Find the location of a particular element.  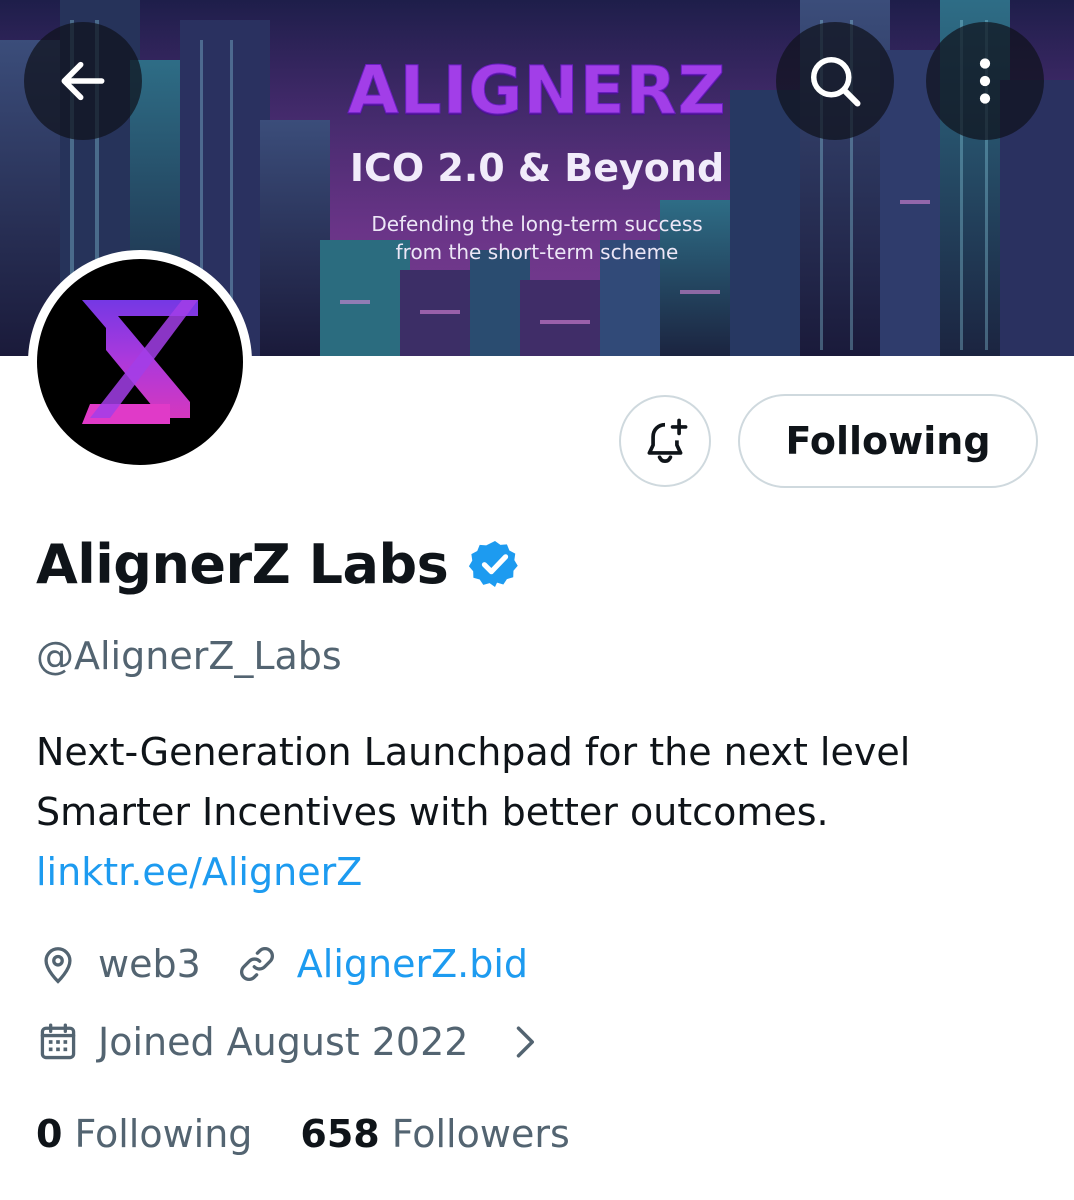

arrow-left-icon is located at coordinates (83, 81).